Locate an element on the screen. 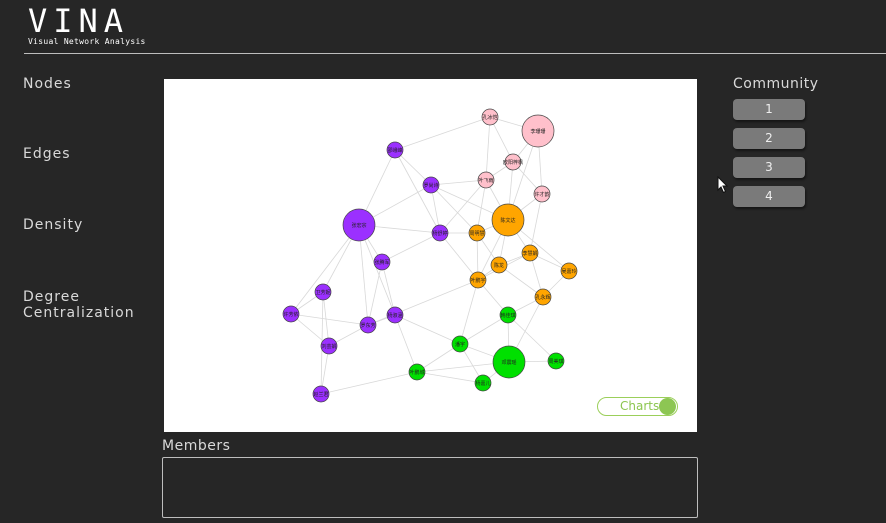  graph-node-label: 杨嘉儿 is located at coordinates (482, 383).